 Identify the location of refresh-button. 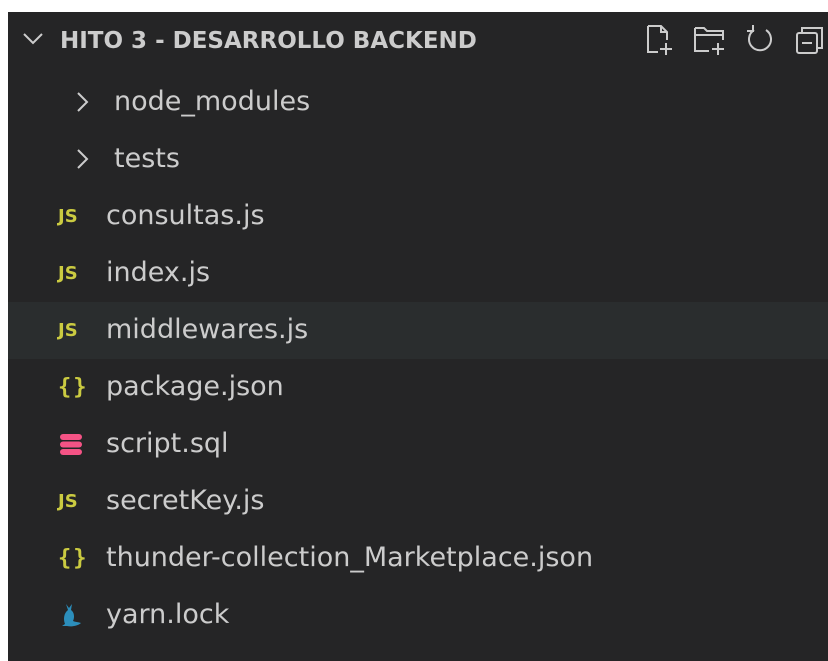
(760, 40).